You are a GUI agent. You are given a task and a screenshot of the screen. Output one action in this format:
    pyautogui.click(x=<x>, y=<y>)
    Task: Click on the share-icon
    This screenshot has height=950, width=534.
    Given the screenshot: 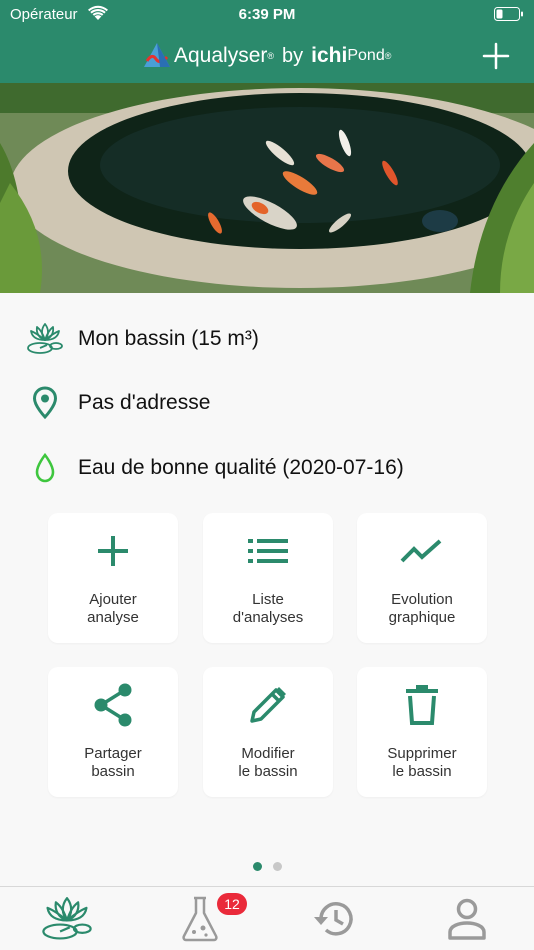 What is the action you would take?
    pyautogui.click(x=113, y=705)
    